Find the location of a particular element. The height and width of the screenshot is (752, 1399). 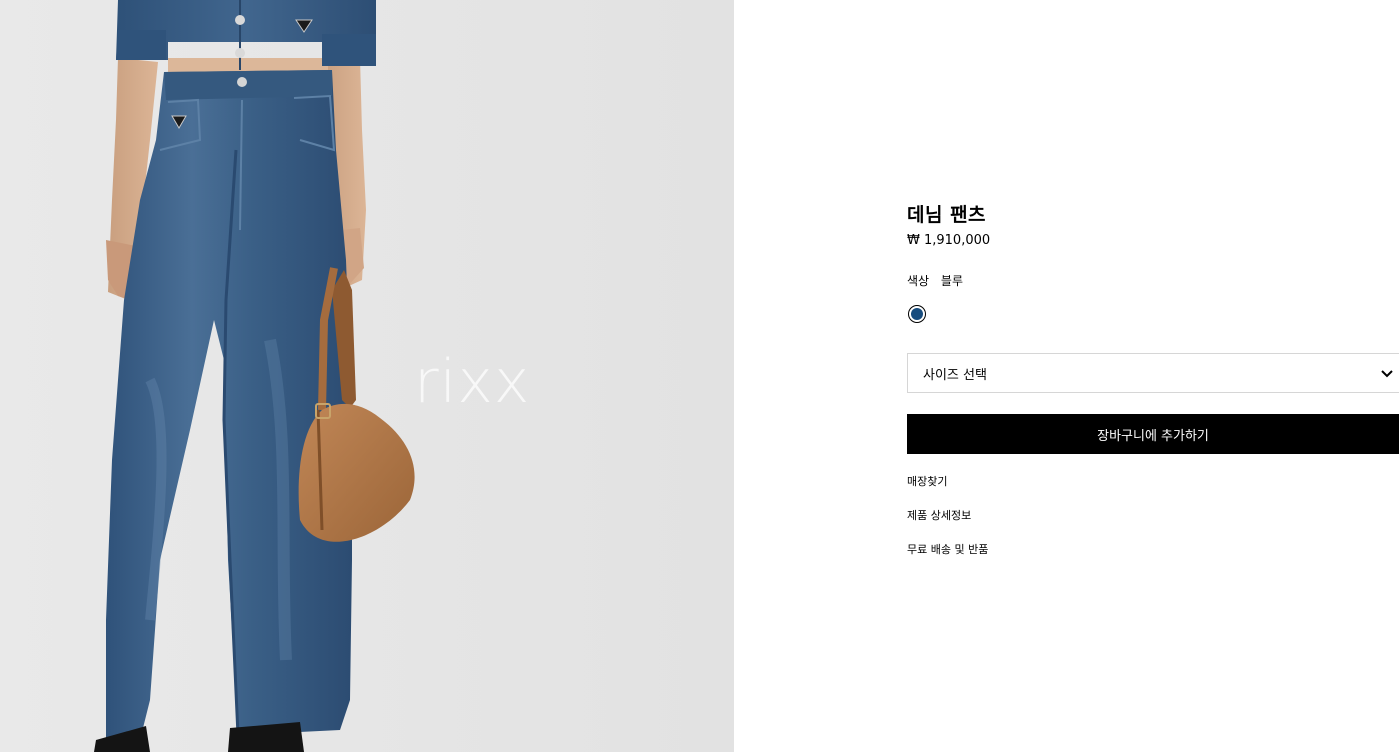

swatch-dot is located at coordinates (917, 314).